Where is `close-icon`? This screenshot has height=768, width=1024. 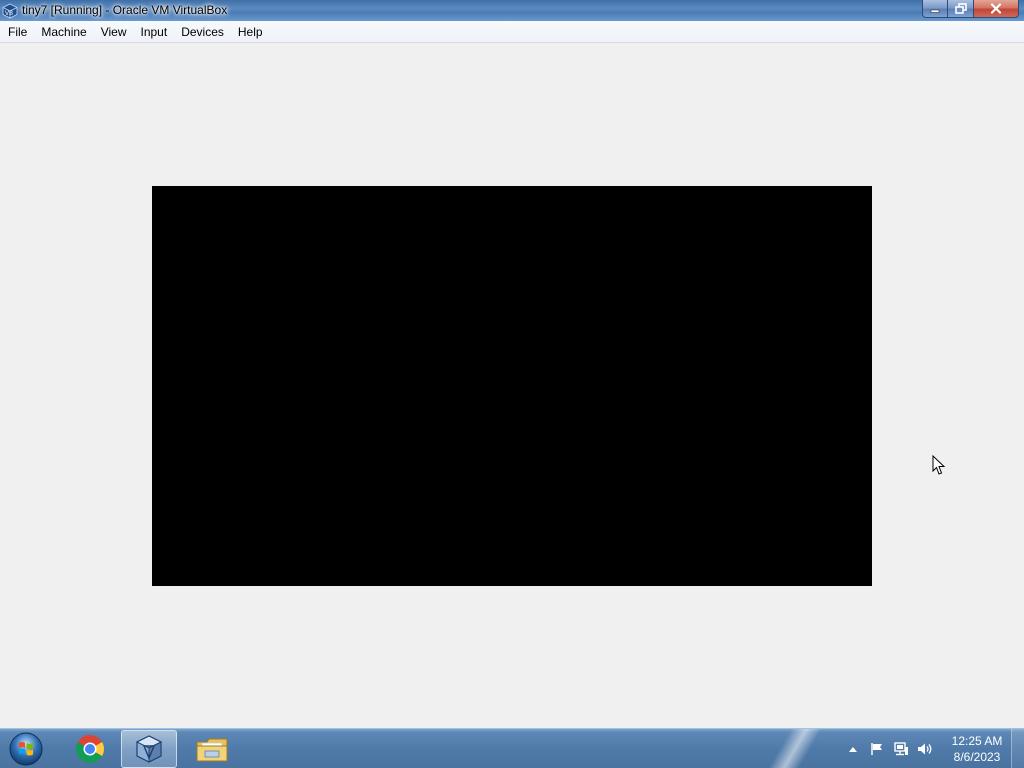
close-icon is located at coordinates (996, 8).